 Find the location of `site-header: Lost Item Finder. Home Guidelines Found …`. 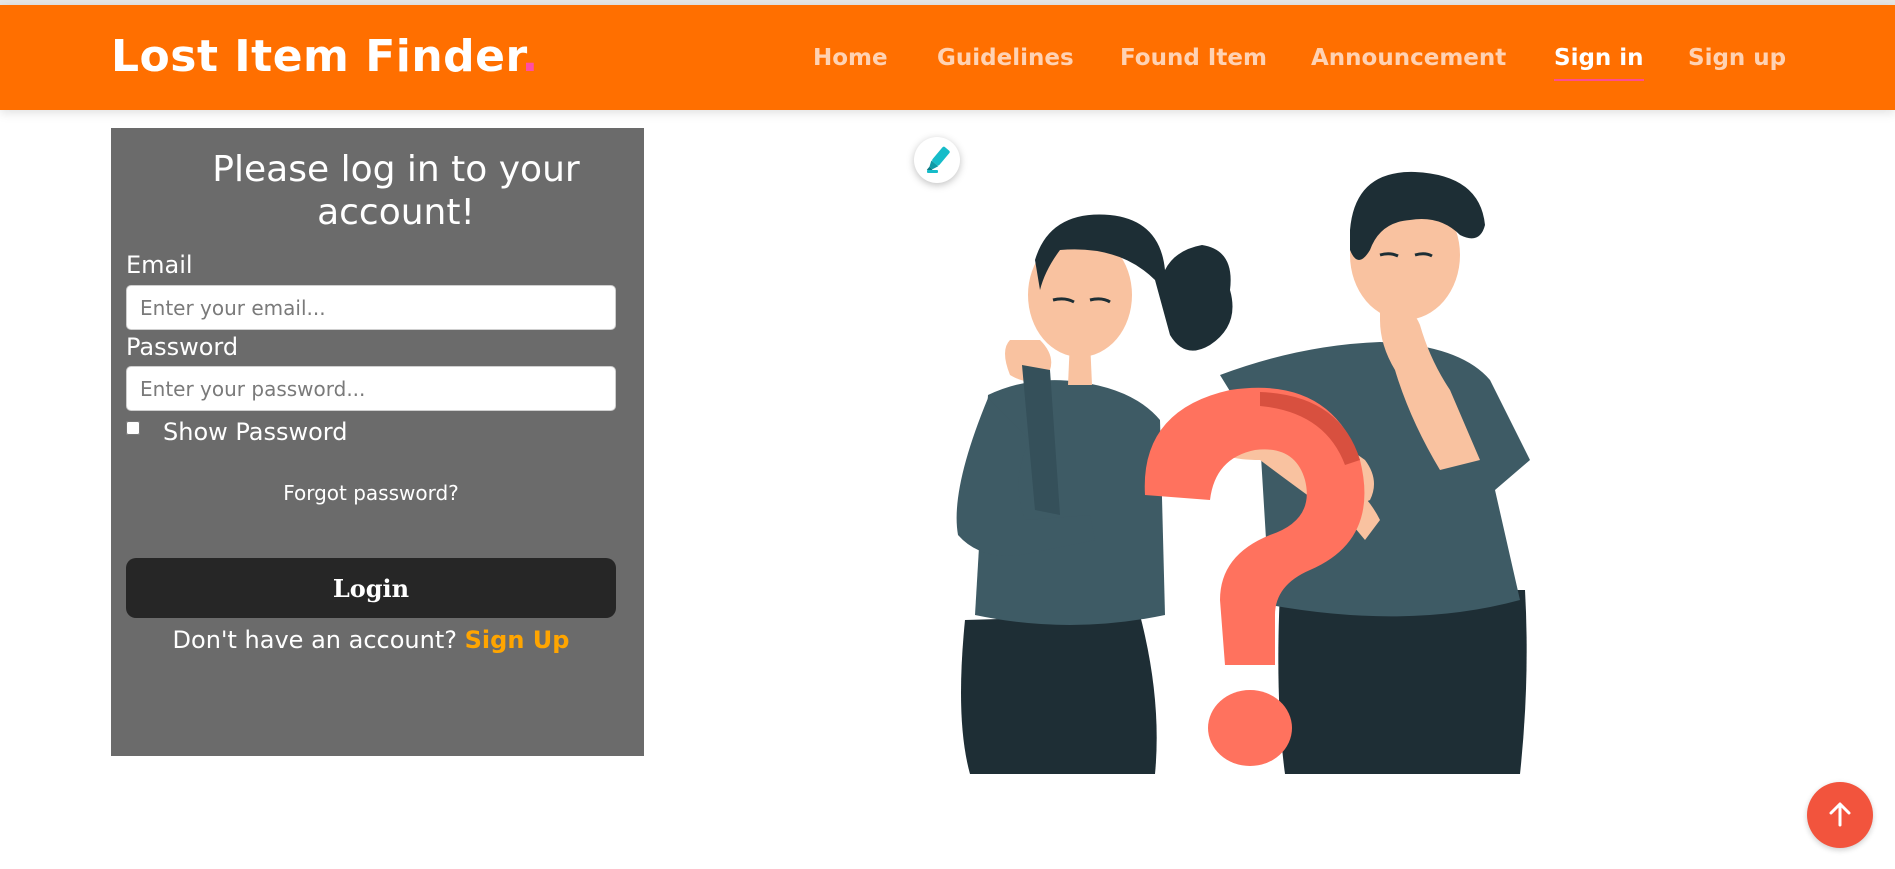

site-header: Lost Item Finder. Home Guidelines Found … is located at coordinates (947, 57).